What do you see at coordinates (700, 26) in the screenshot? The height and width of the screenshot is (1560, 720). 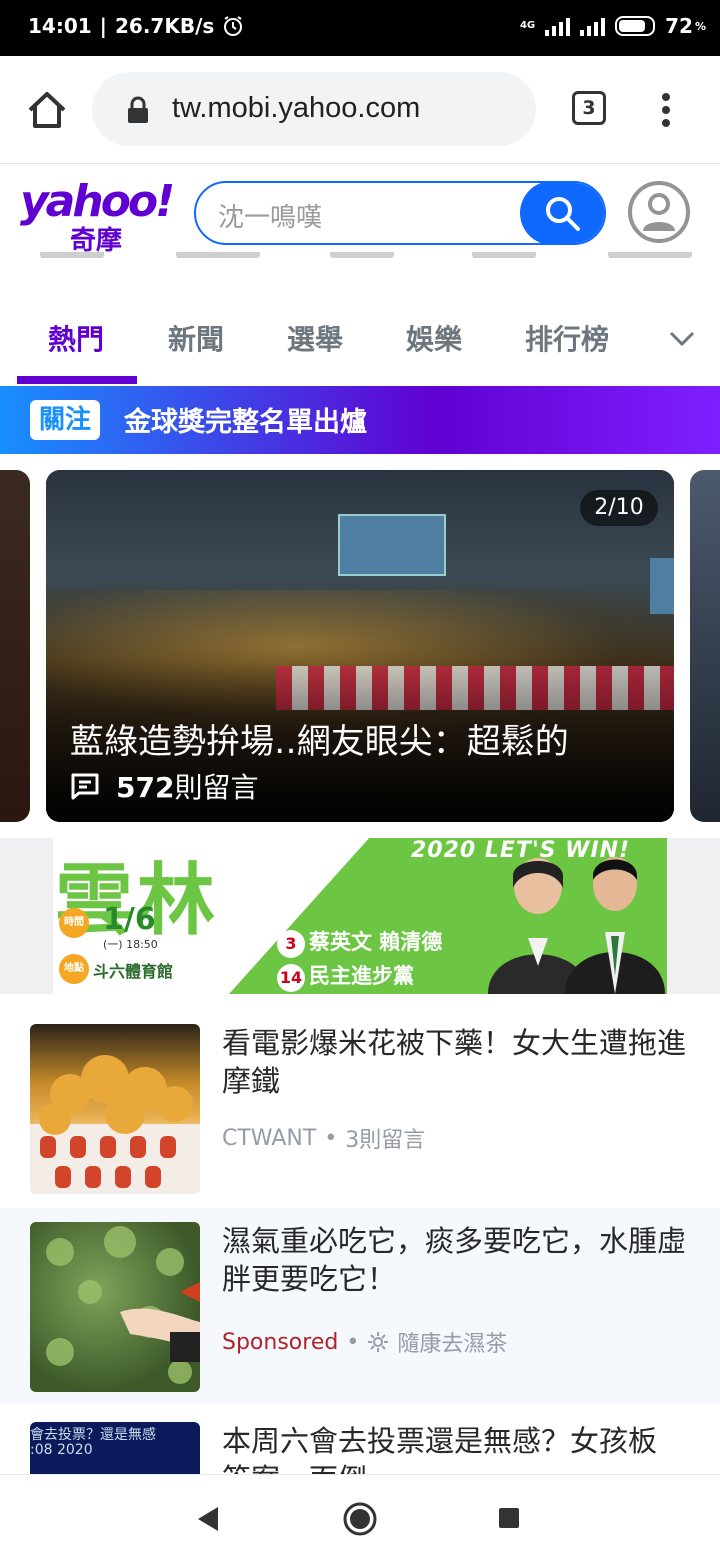 I see `battery-unit: %` at bounding box center [700, 26].